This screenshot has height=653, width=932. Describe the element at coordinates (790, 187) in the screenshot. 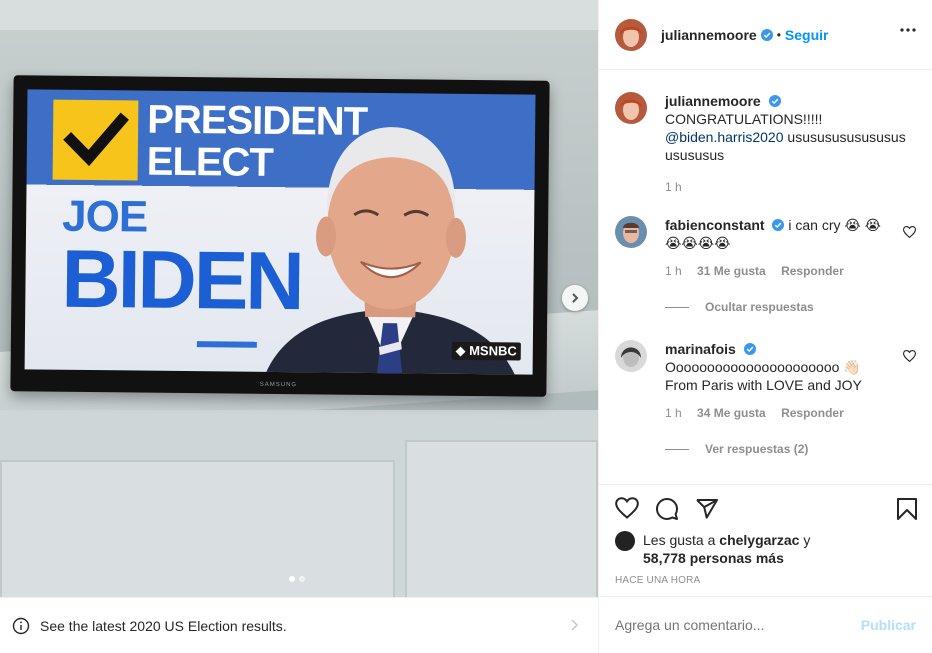

I see `caption-meta: 1 h` at that location.